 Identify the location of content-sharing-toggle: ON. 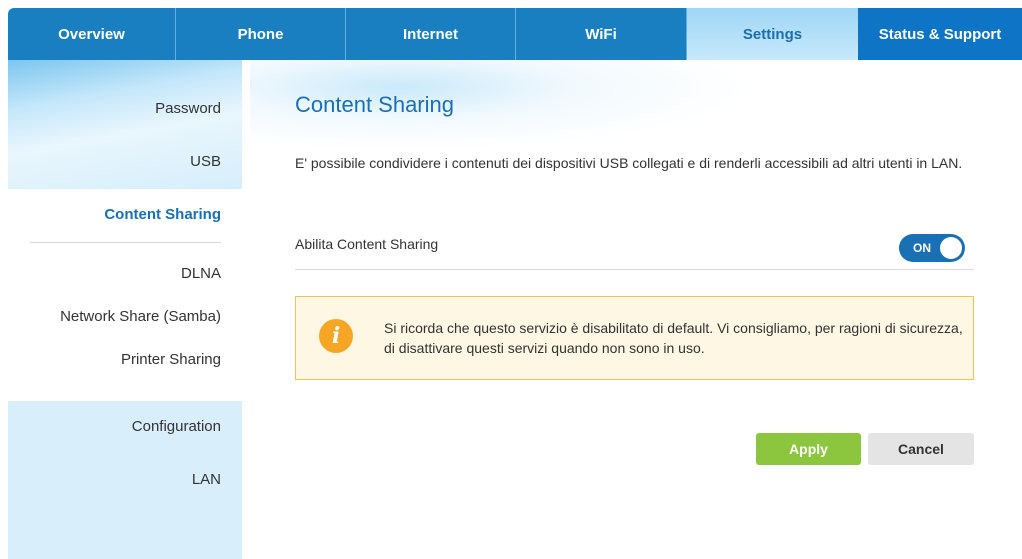
(932, 248).